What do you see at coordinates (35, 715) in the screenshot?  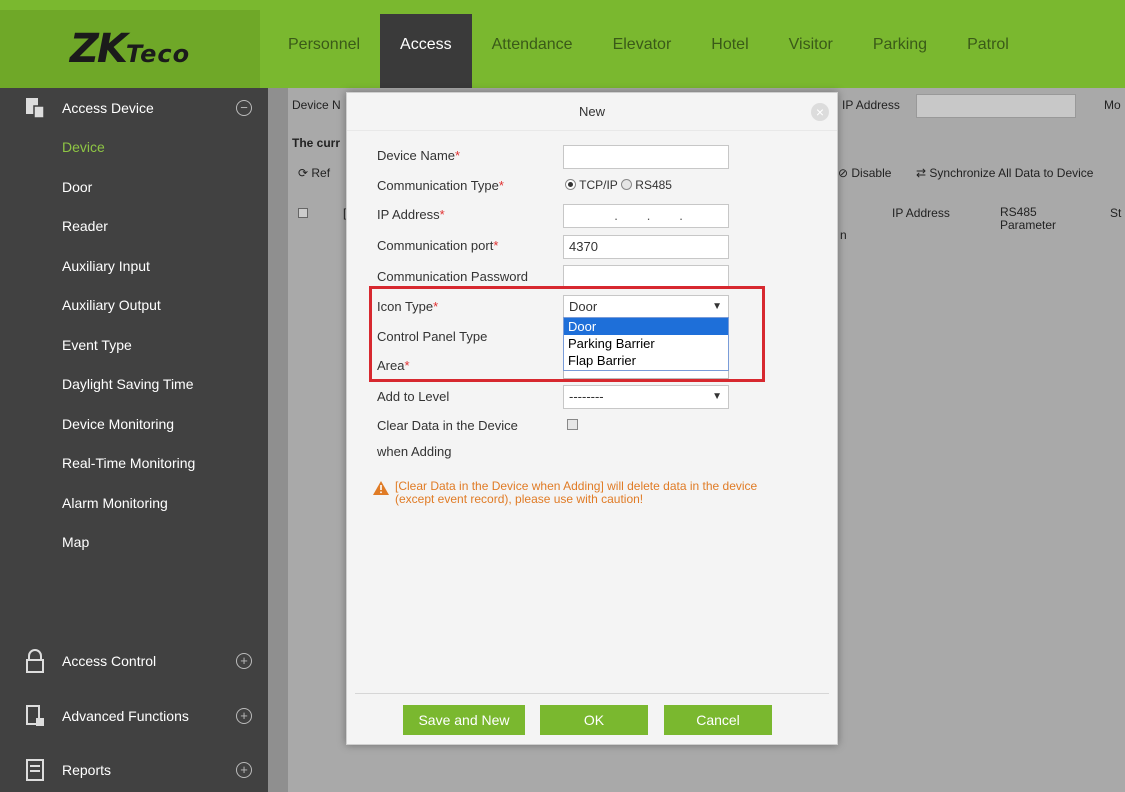 I see `advanced-functions-icon` at bounding box center [35, 715].